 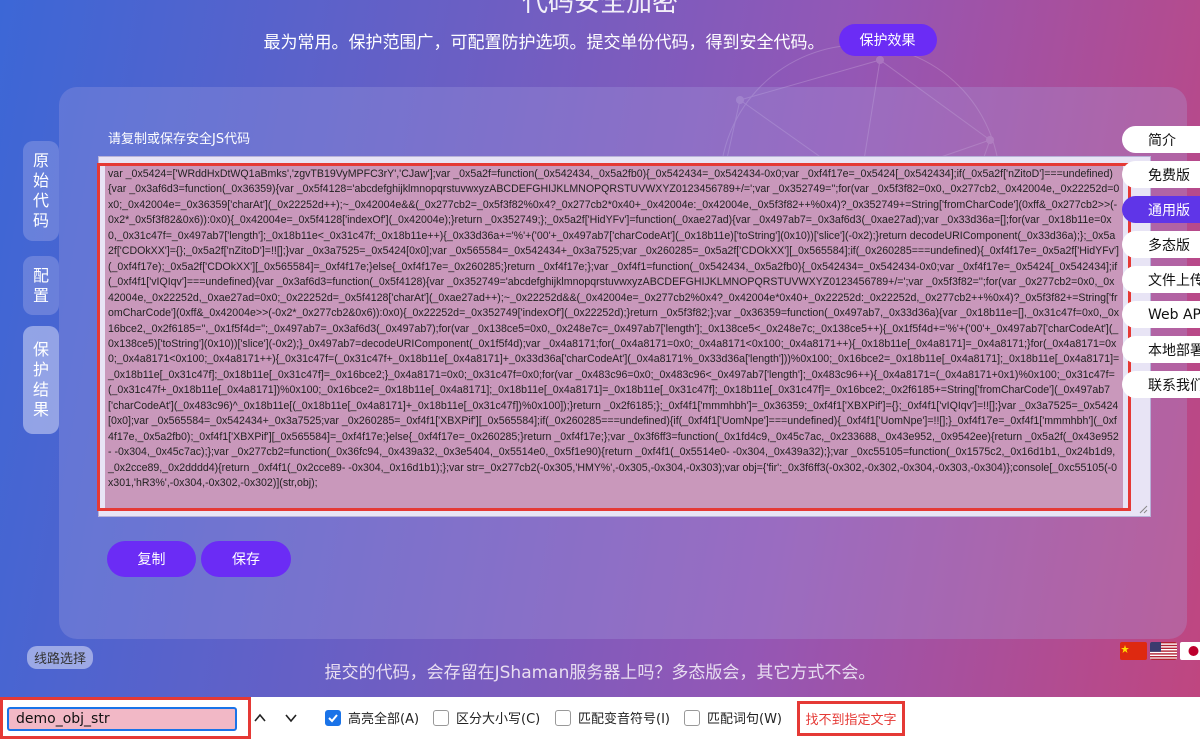 I want to click on find-previous-button, so click(x=260, y=718).